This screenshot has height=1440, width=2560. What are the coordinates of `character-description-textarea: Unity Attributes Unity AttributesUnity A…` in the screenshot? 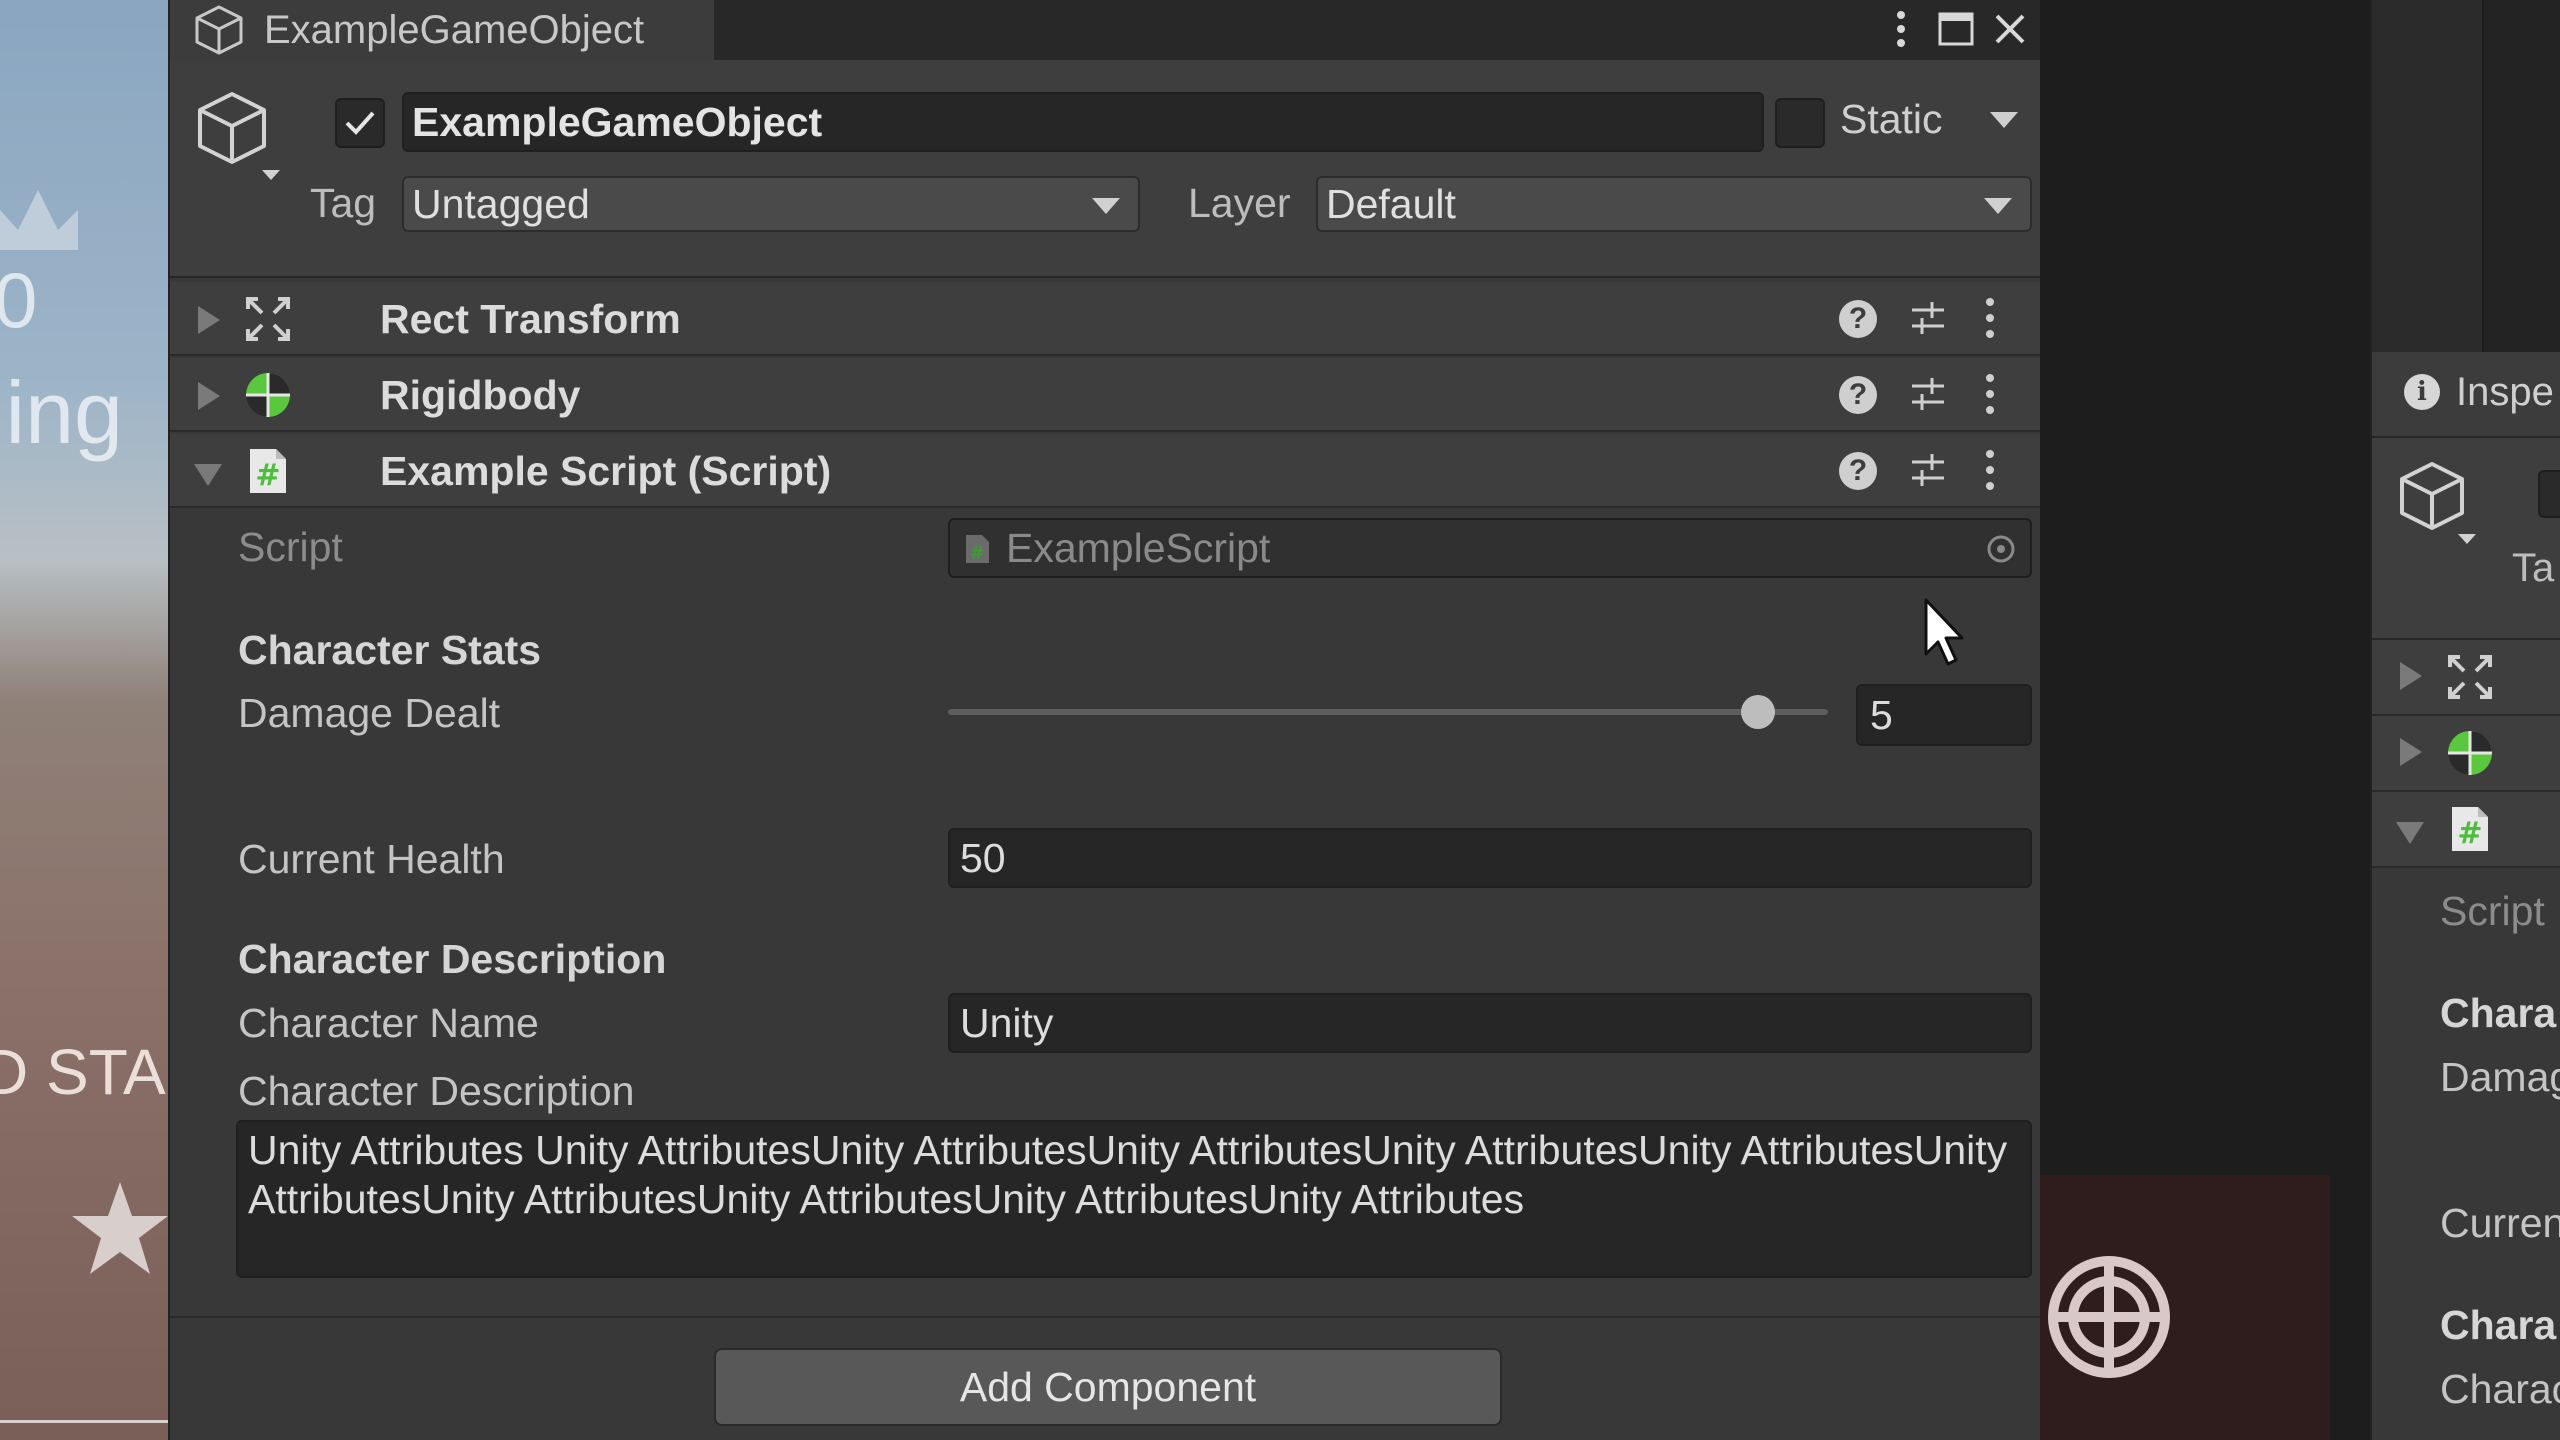 It's located at (1134, 1199).